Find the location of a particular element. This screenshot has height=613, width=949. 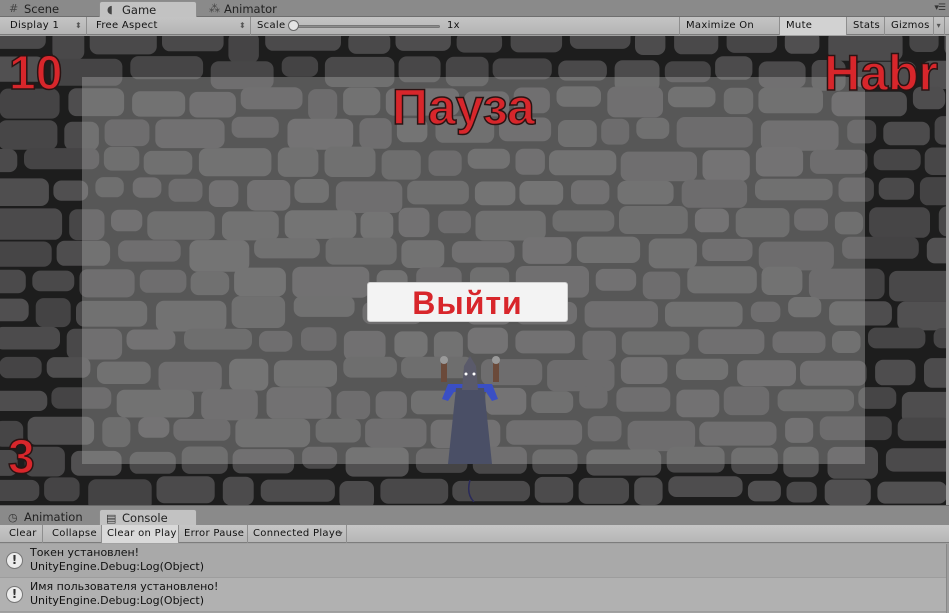

tab-animation: ◷ Animation is located at coordinates (48, 517).